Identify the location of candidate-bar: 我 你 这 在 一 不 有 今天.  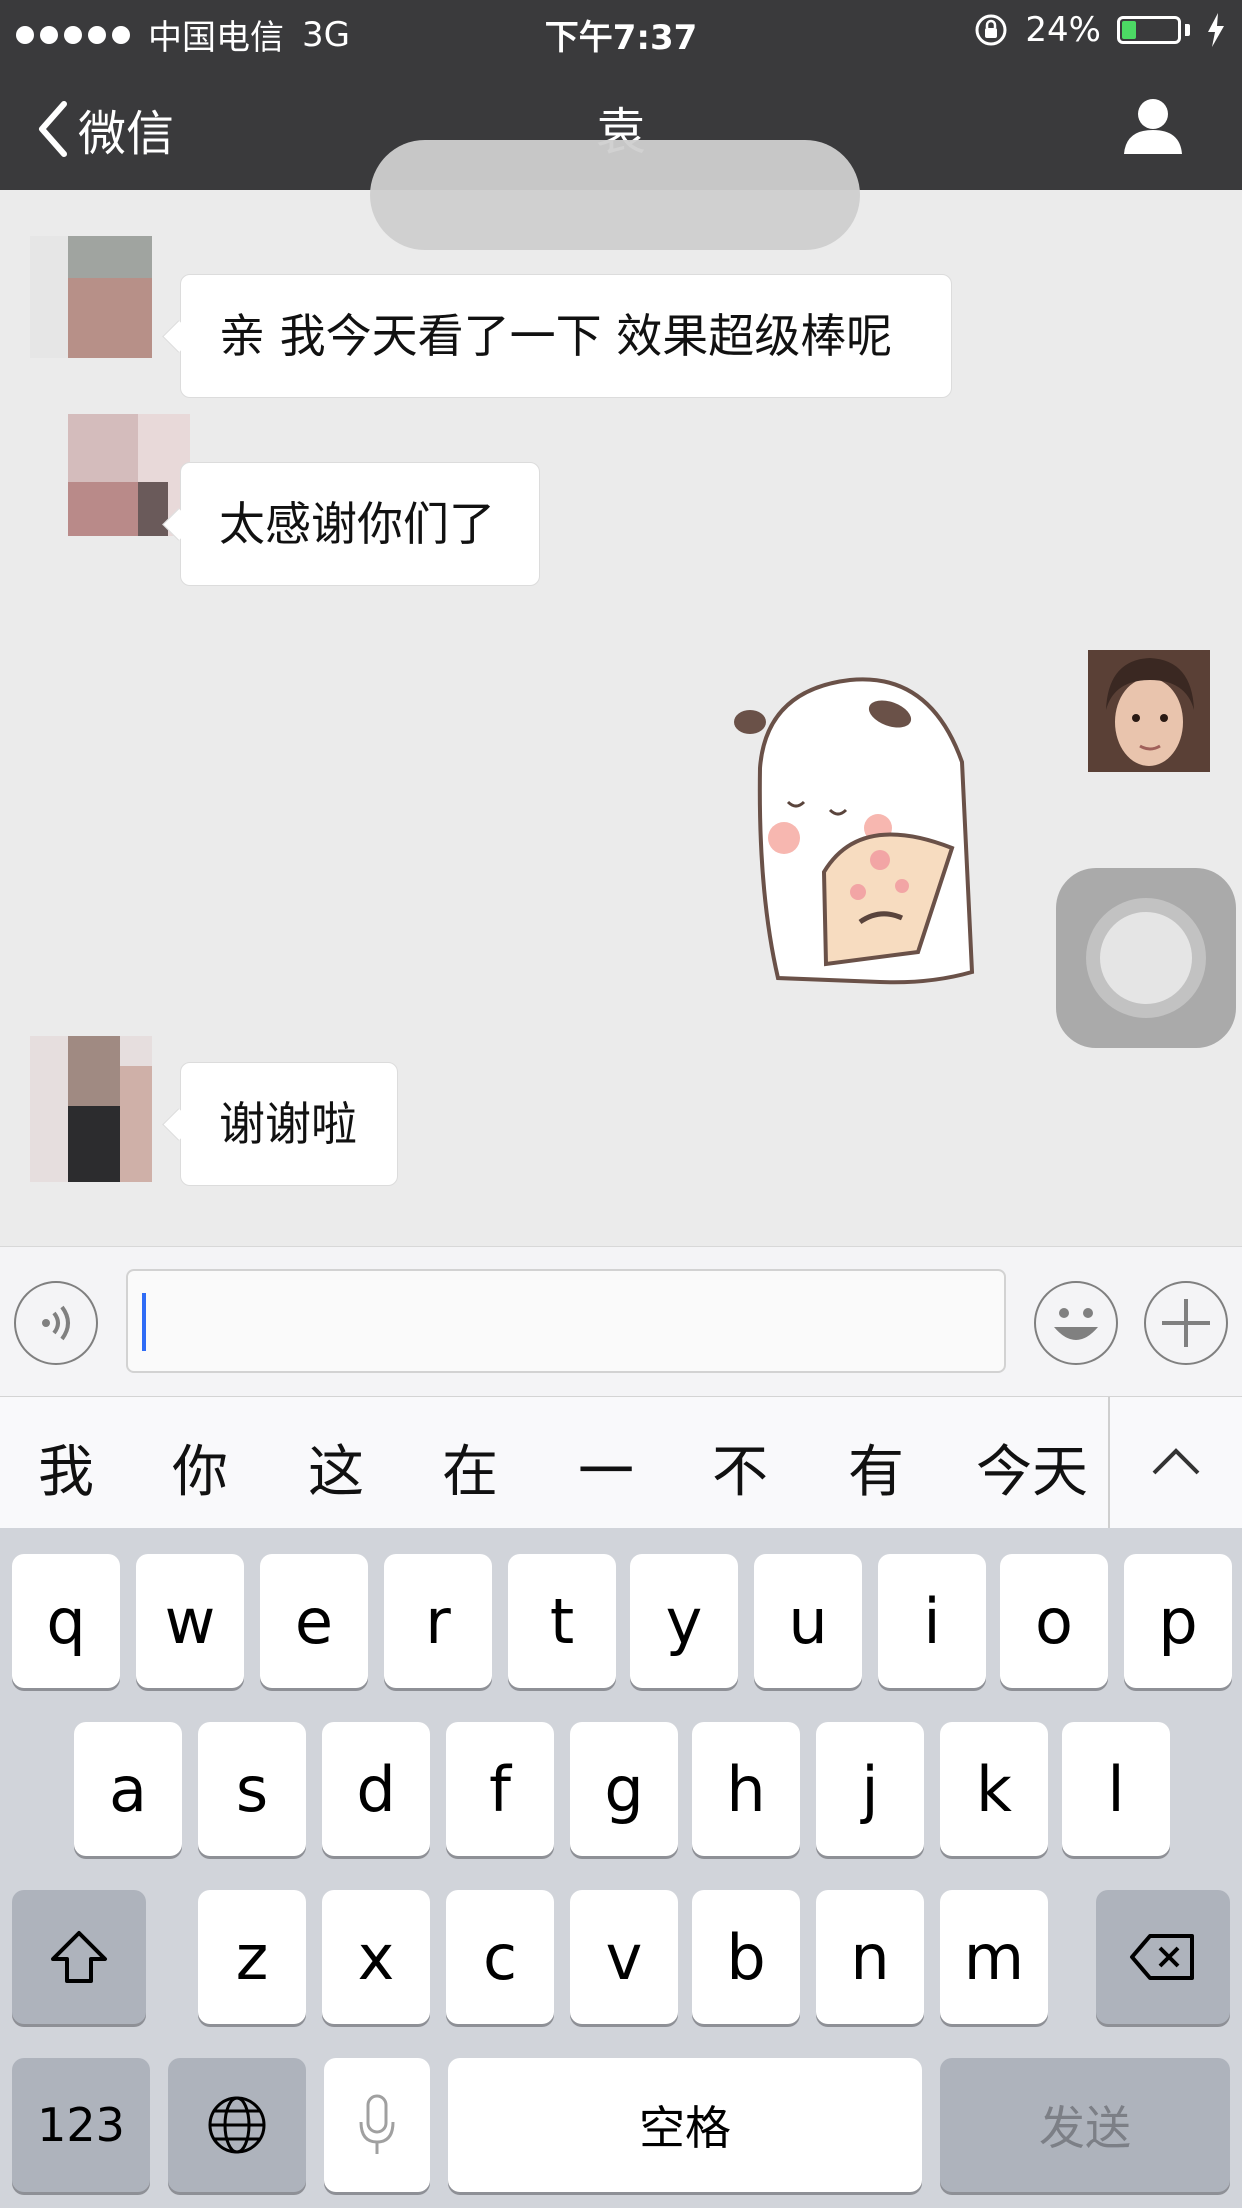
(621, 1463).